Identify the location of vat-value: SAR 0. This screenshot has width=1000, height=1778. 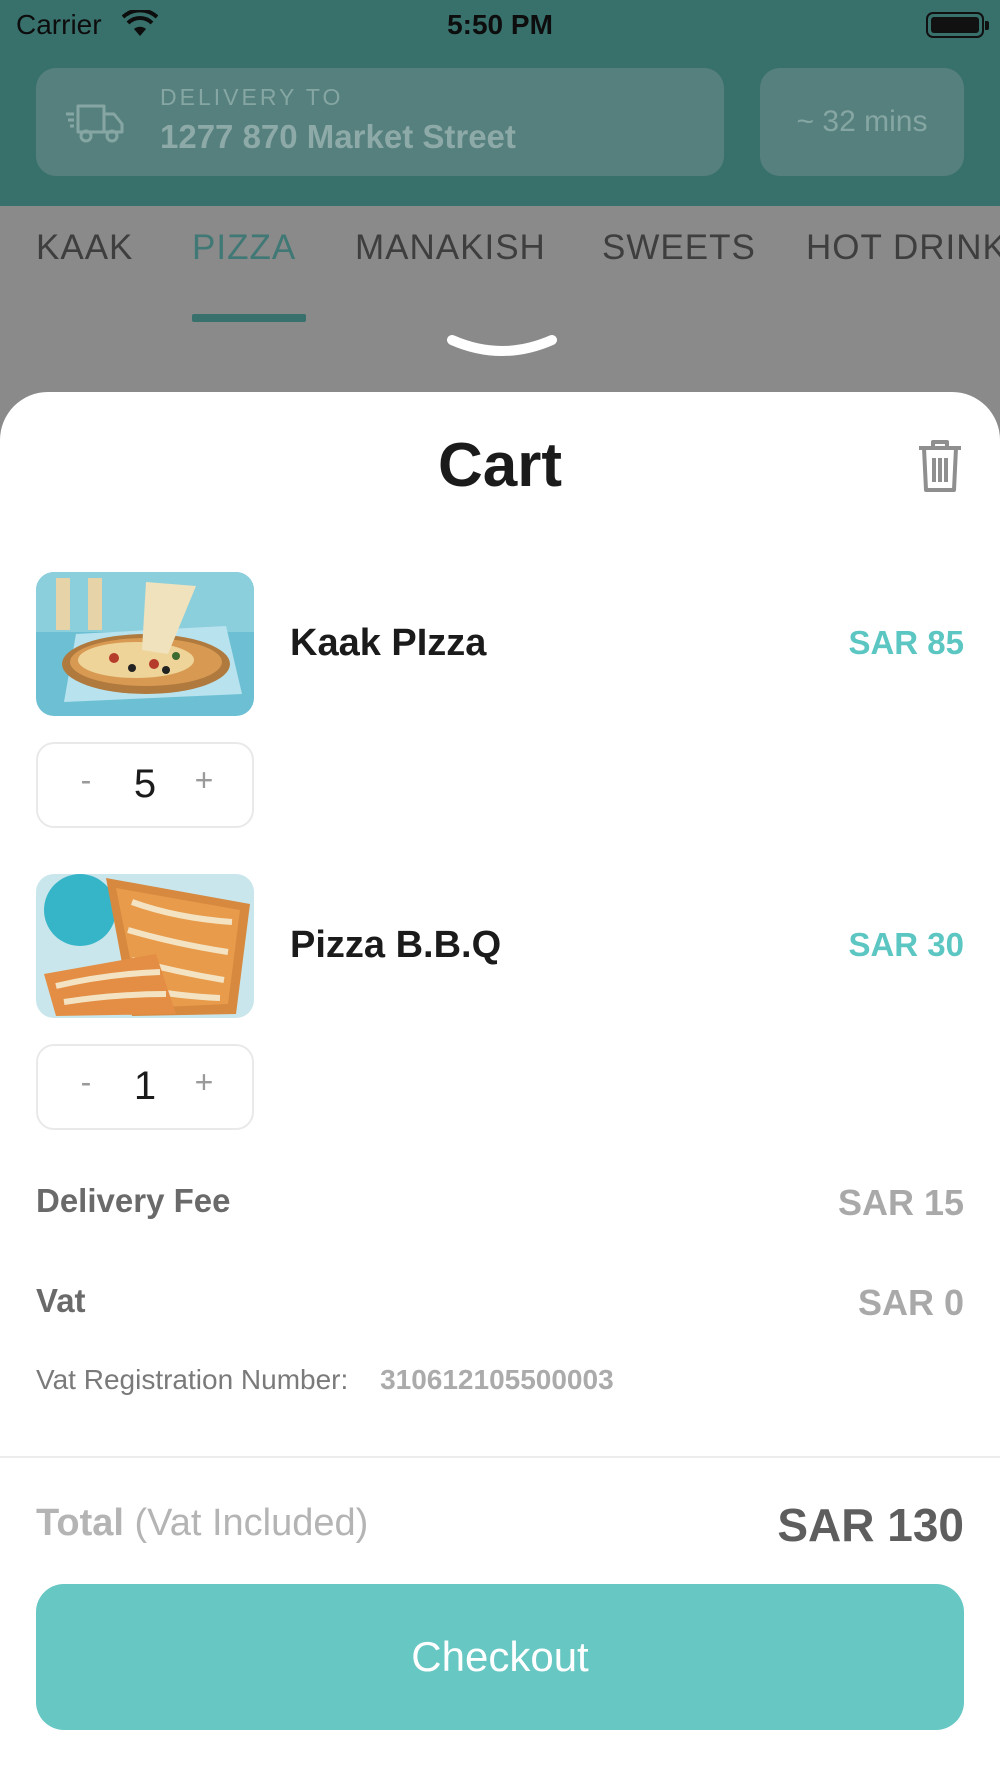
(910, 1302).